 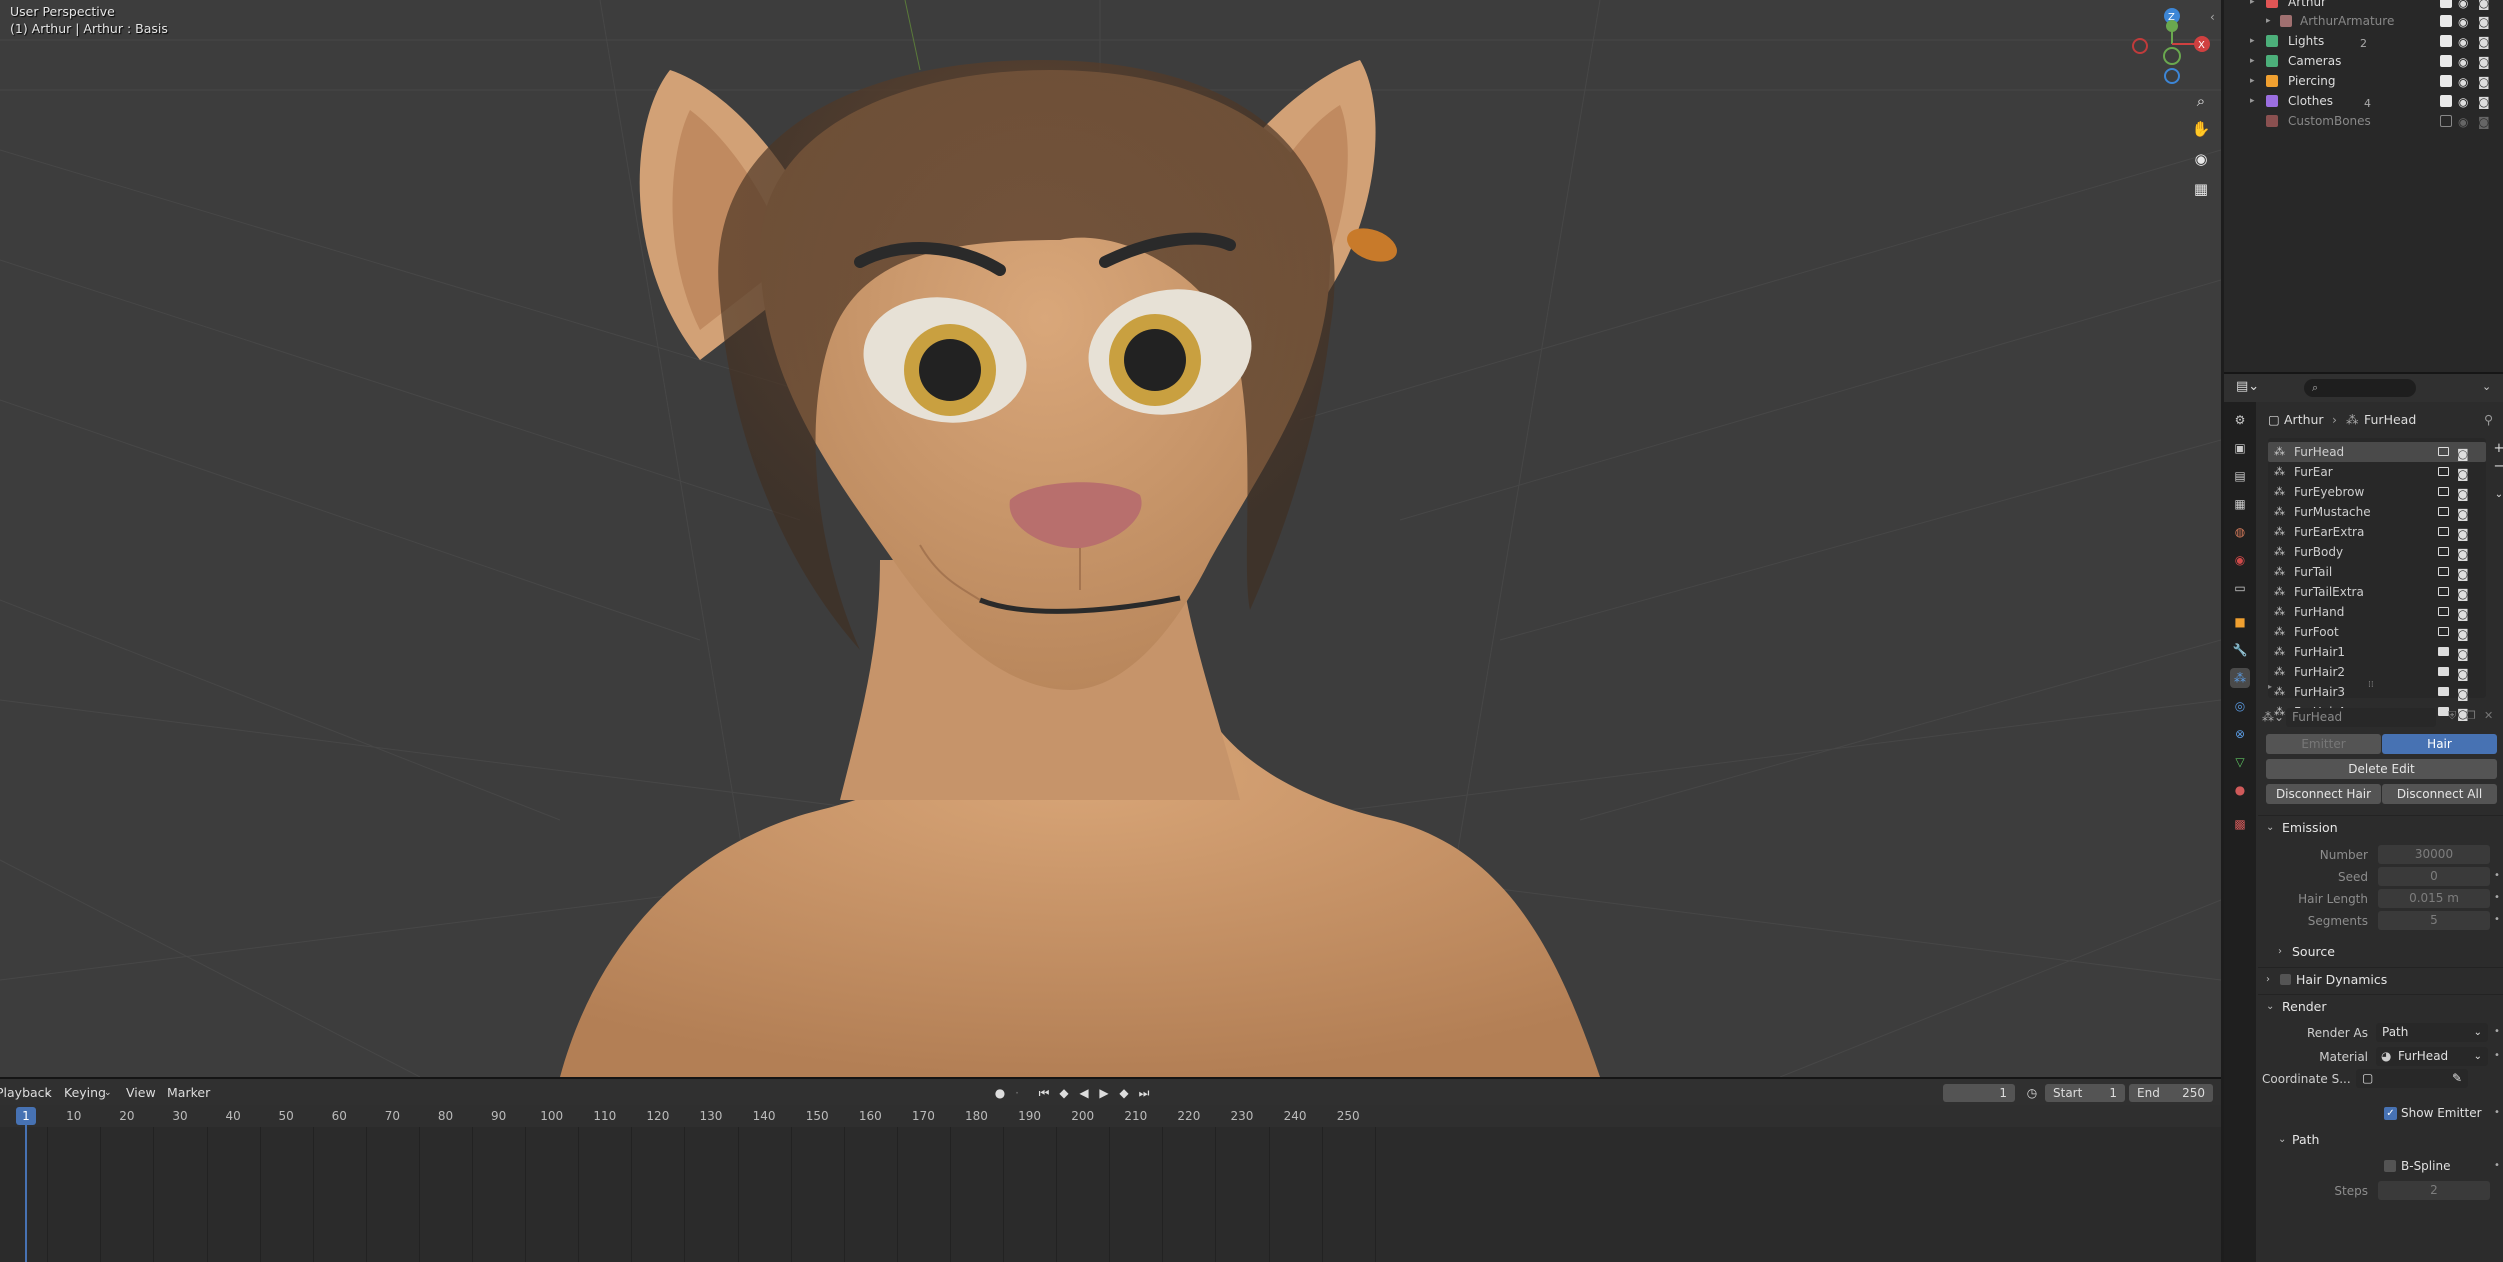 I want to click on object-tab-icon: ■, so click(x=2240, y=622).